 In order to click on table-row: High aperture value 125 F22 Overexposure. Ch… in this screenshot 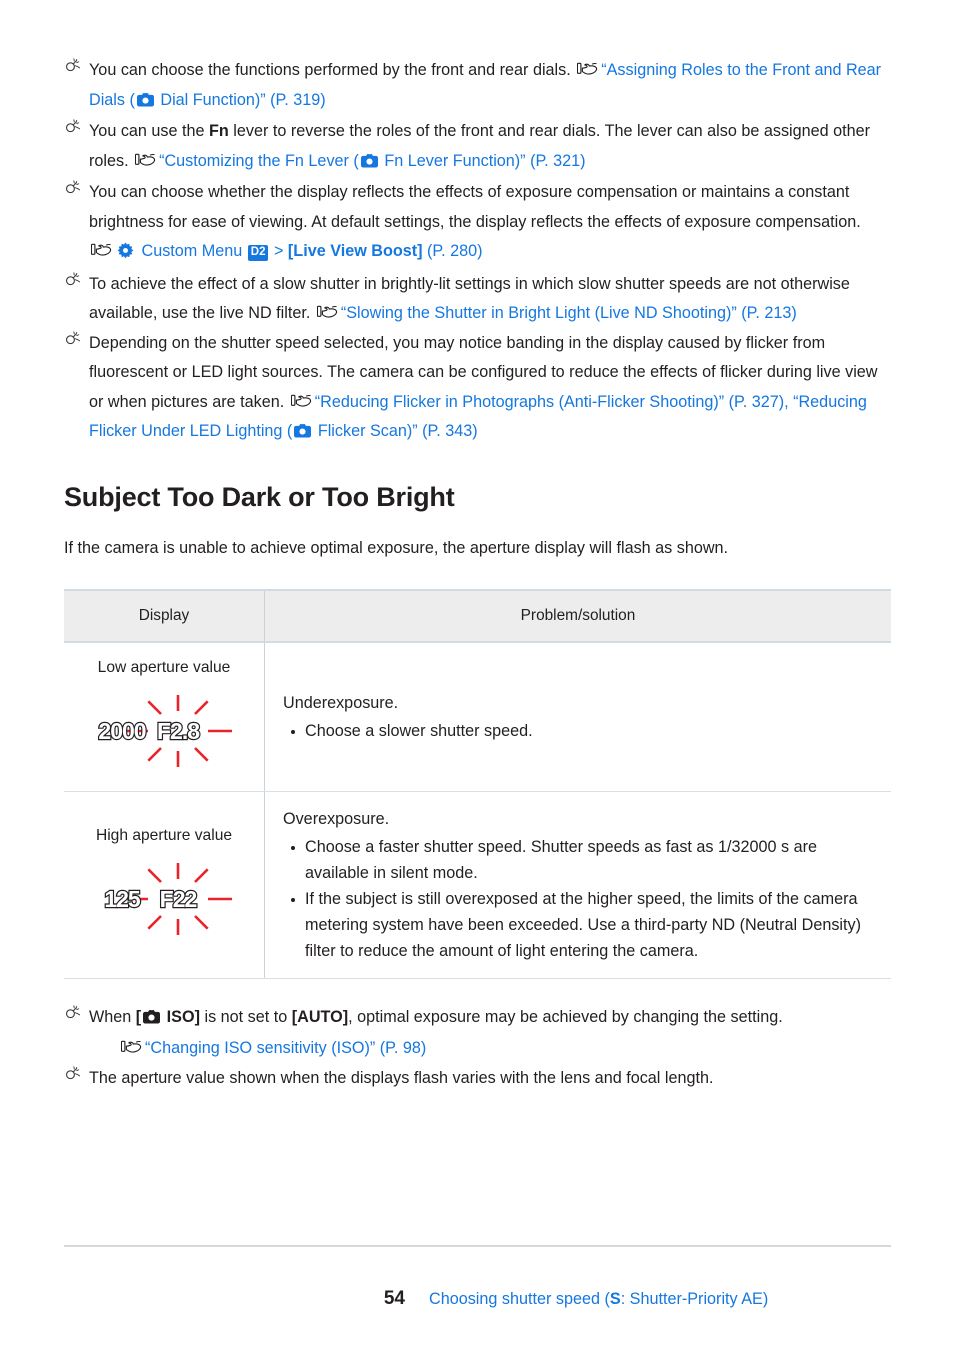, I will do `click(477, 885)`.